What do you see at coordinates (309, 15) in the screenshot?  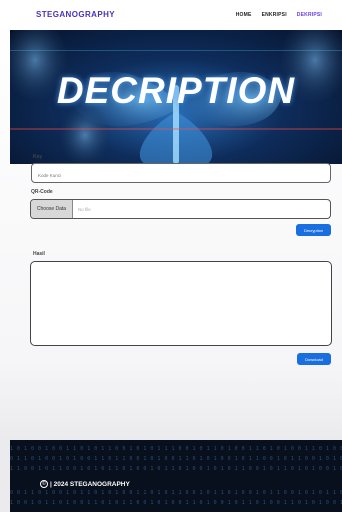 I see `nav-link-dekripsi: DEKRIPSI` at bounding box center [309, 15].